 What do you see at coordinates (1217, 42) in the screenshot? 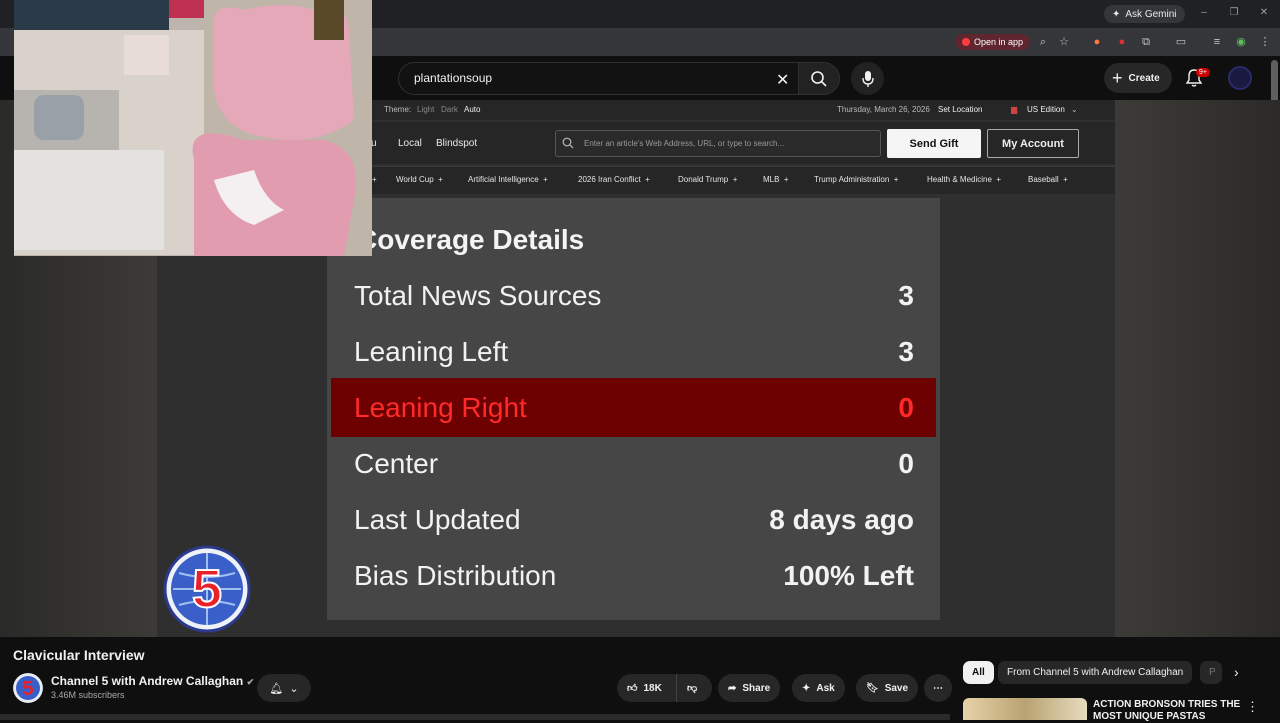
I see `reading-list-icon: ≡` at bounding box center [1217, 42].